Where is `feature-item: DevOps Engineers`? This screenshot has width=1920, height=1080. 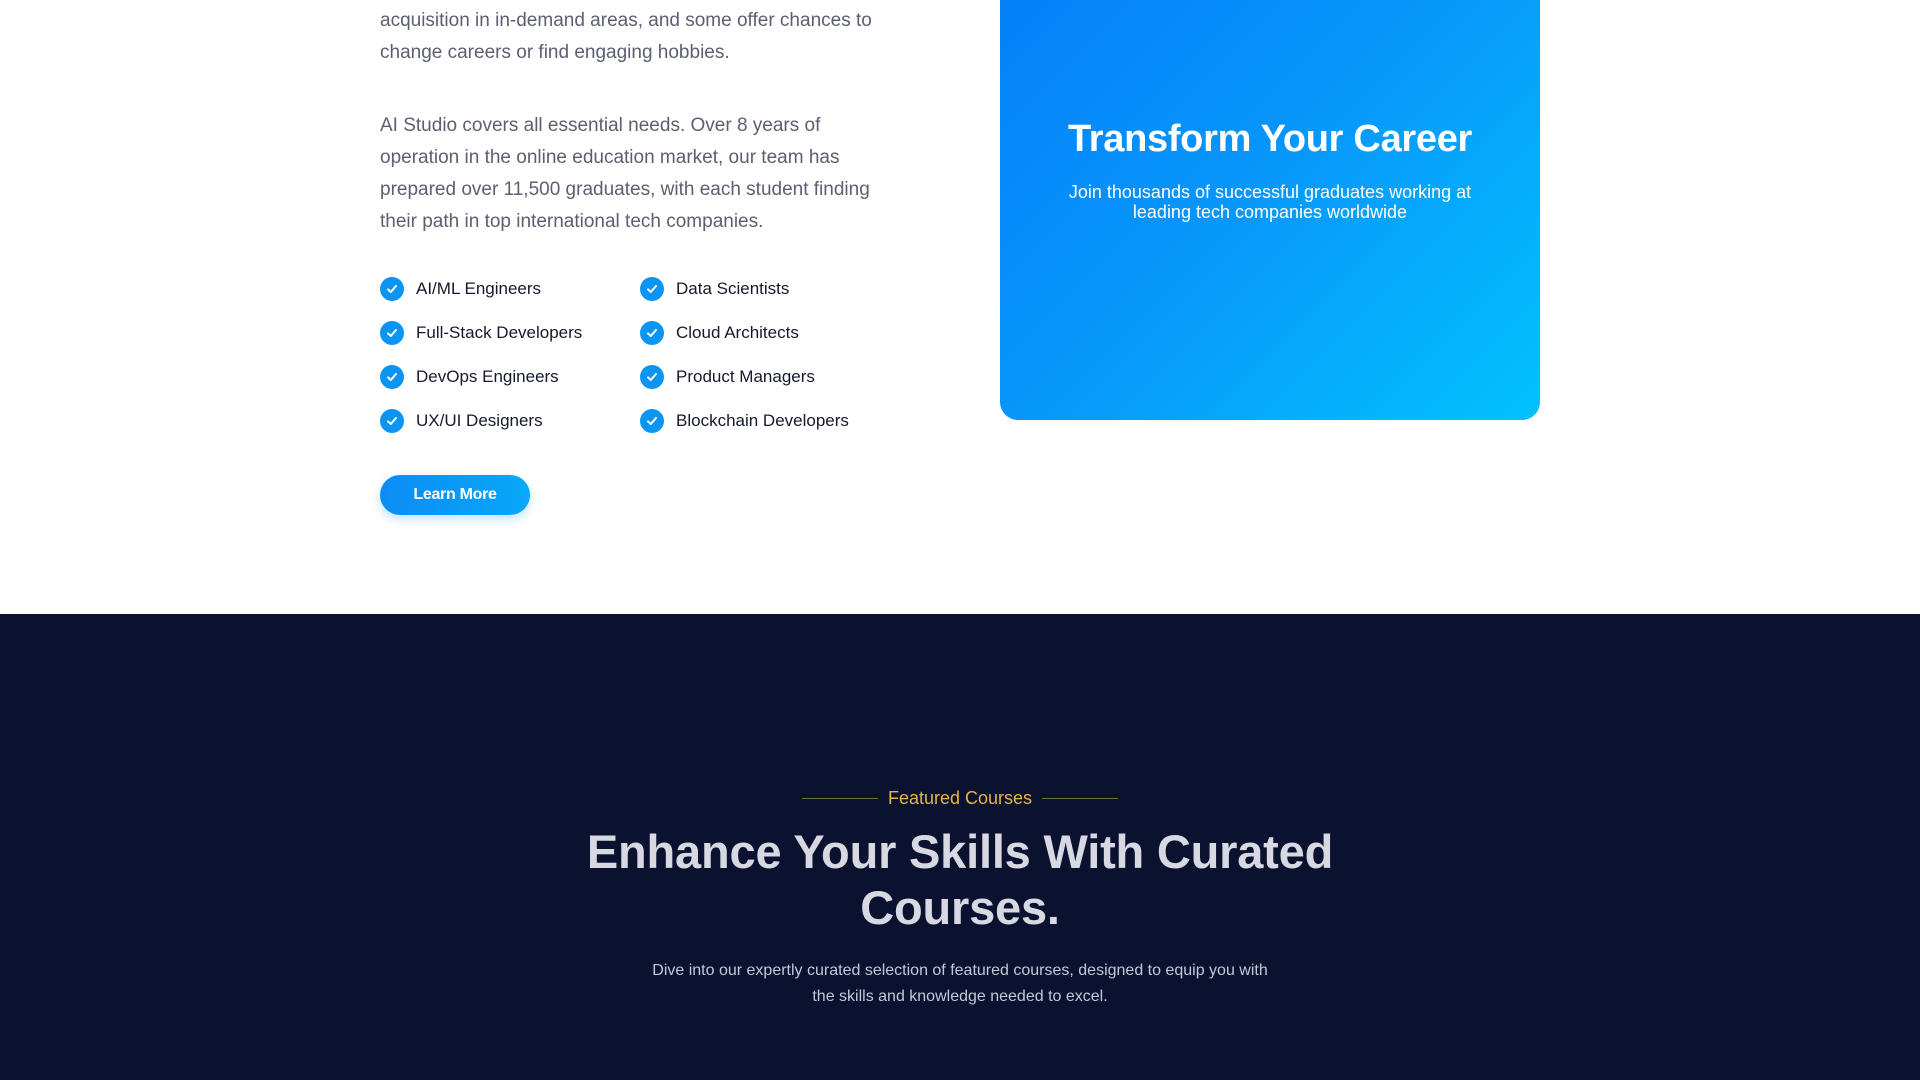
feature-item: DevOps Engineers is located at coordinates (469, 377).